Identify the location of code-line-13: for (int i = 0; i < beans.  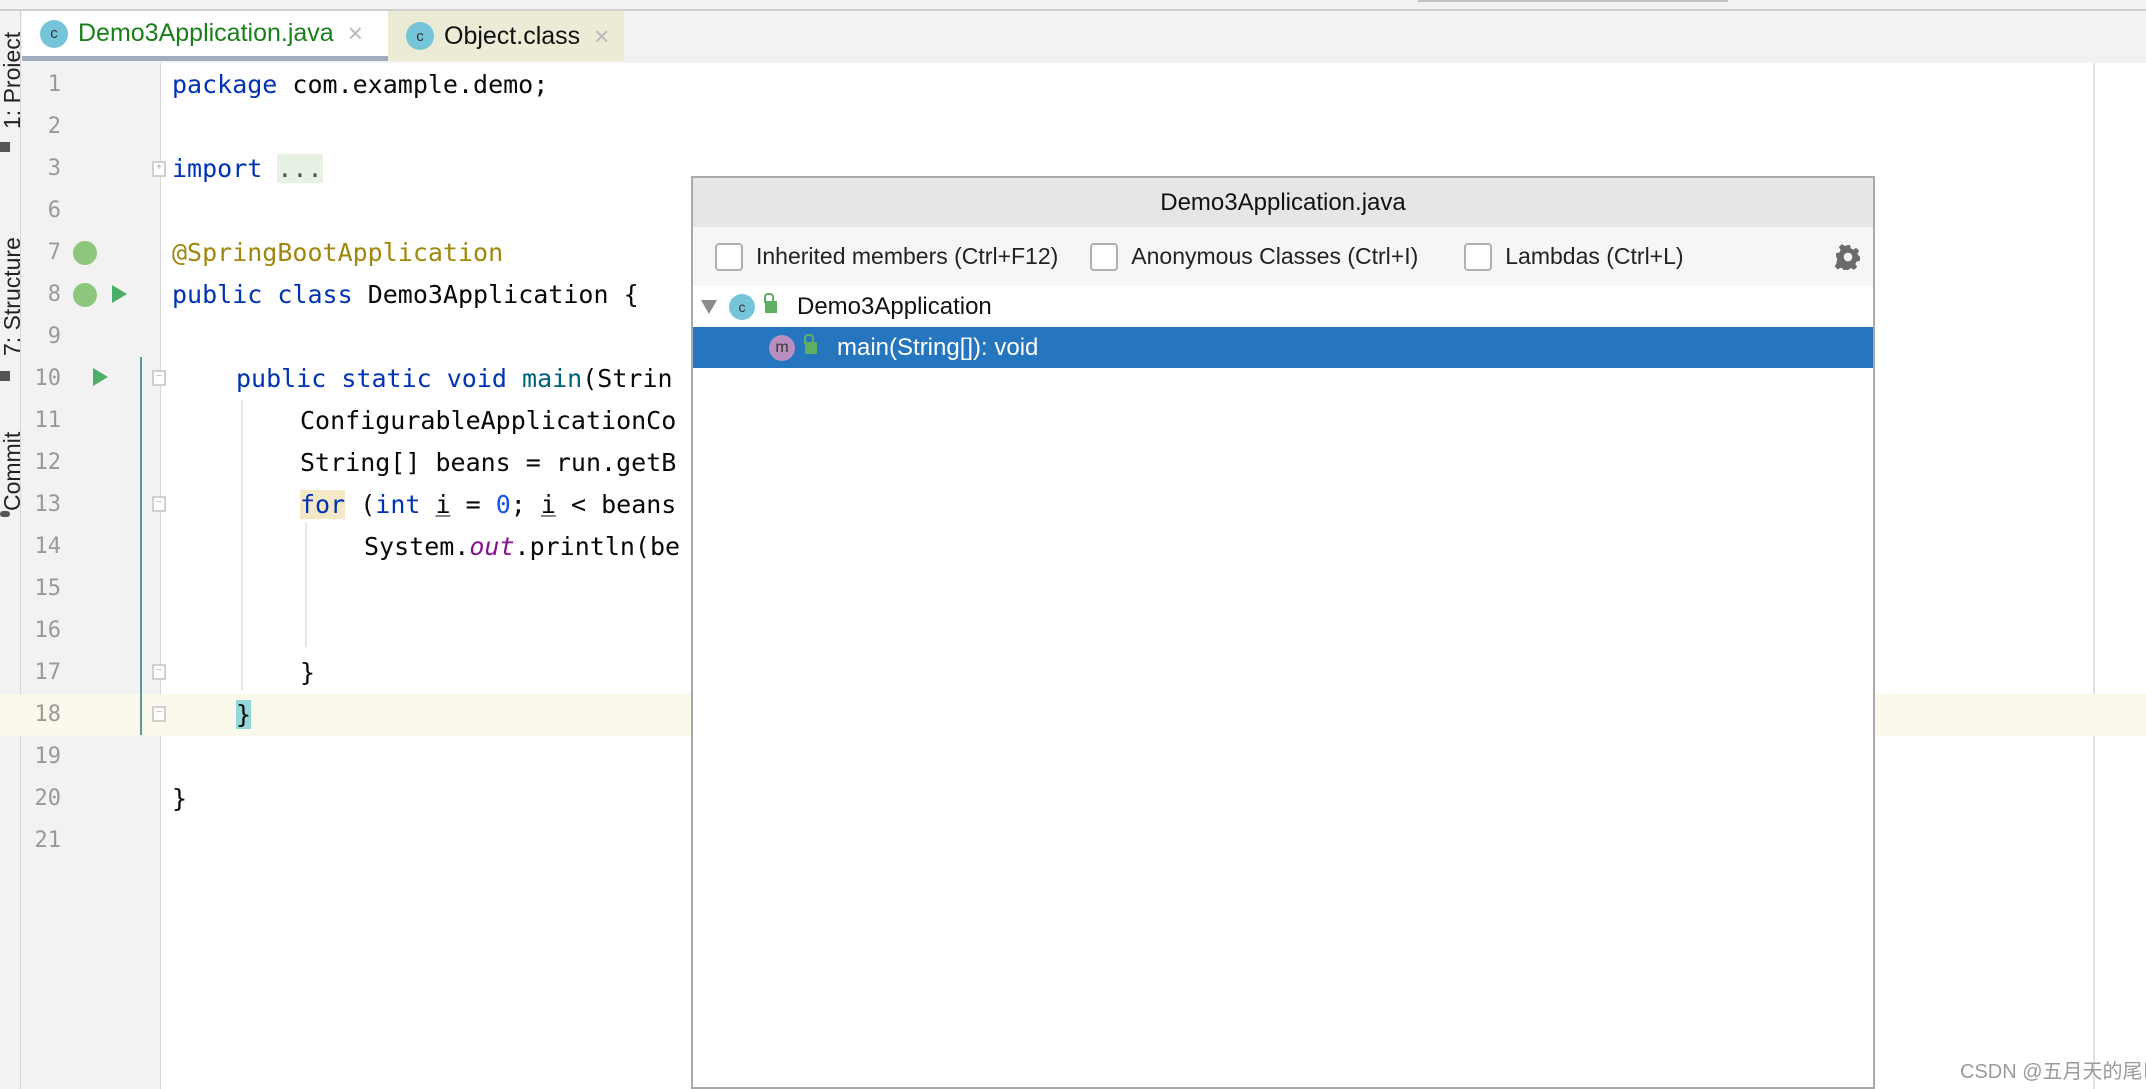
(488, 505).